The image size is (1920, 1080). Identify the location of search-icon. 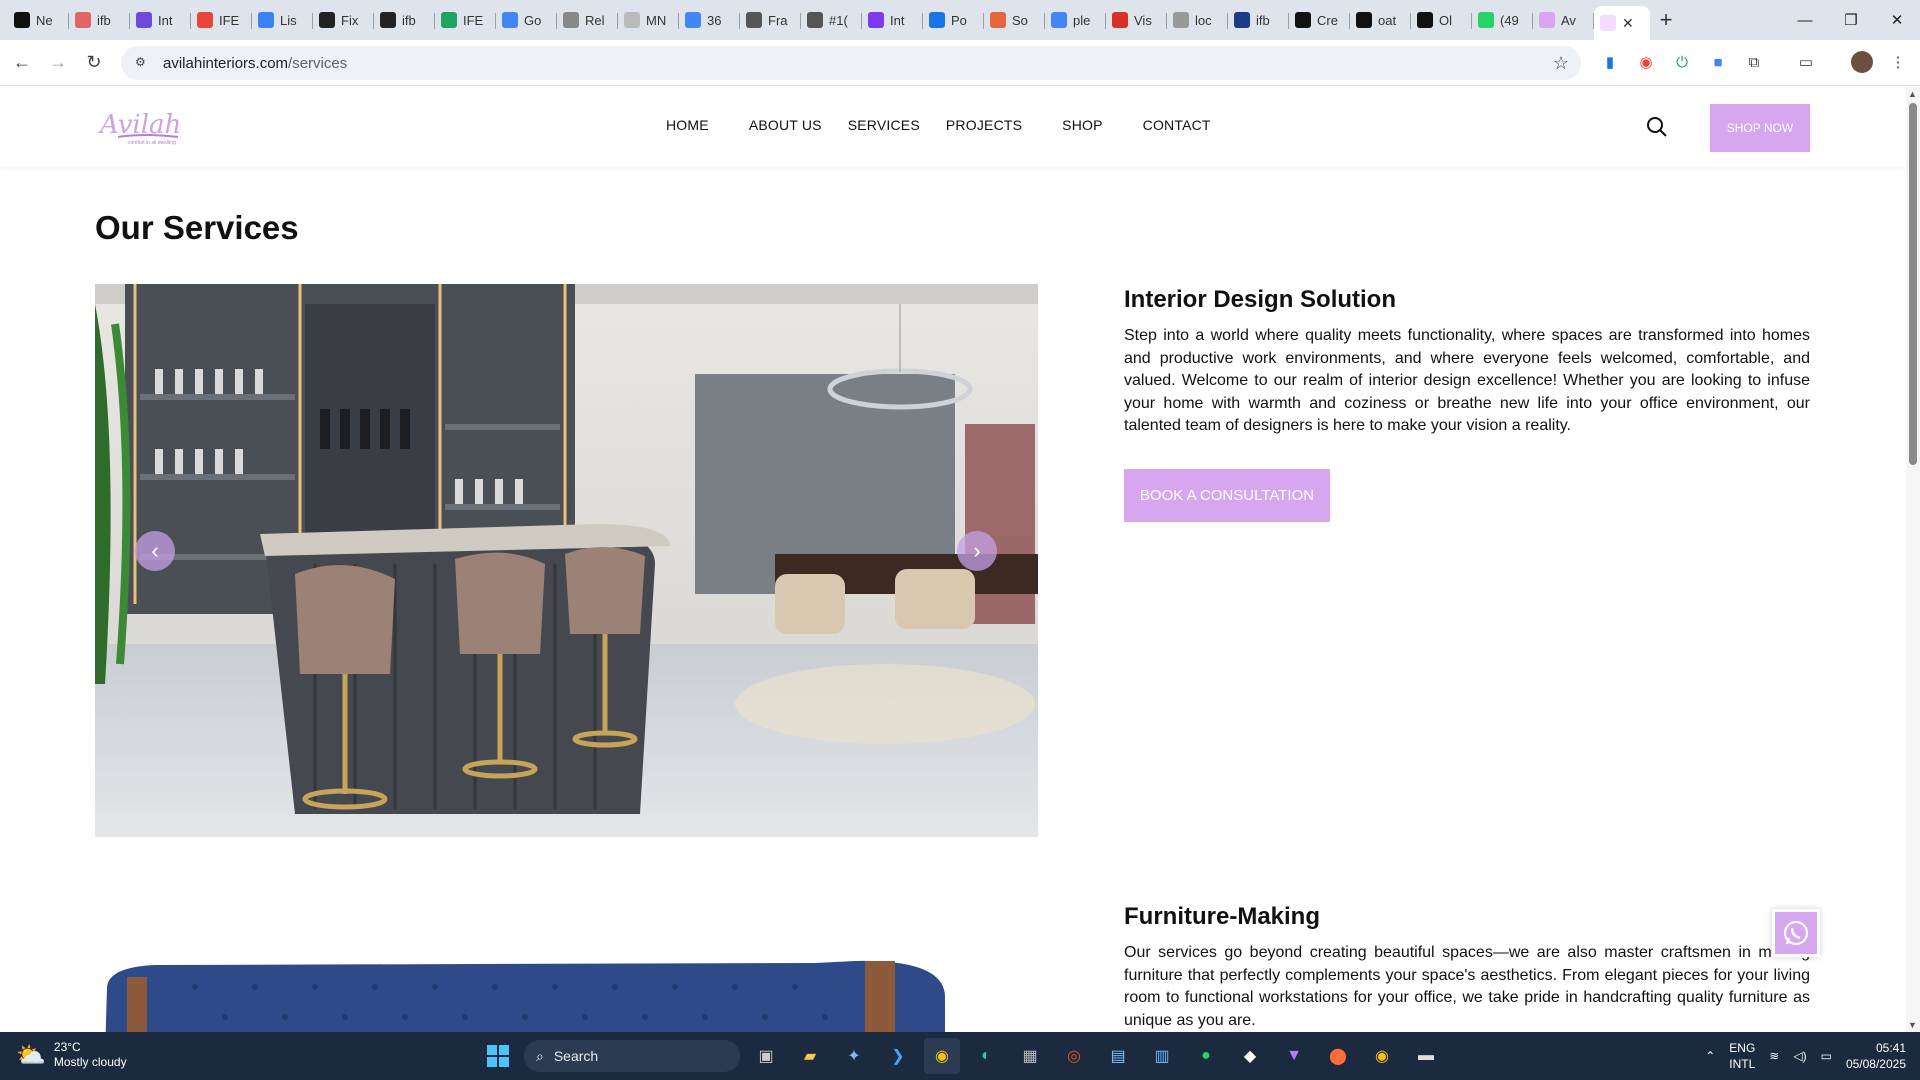
(1657, 127).